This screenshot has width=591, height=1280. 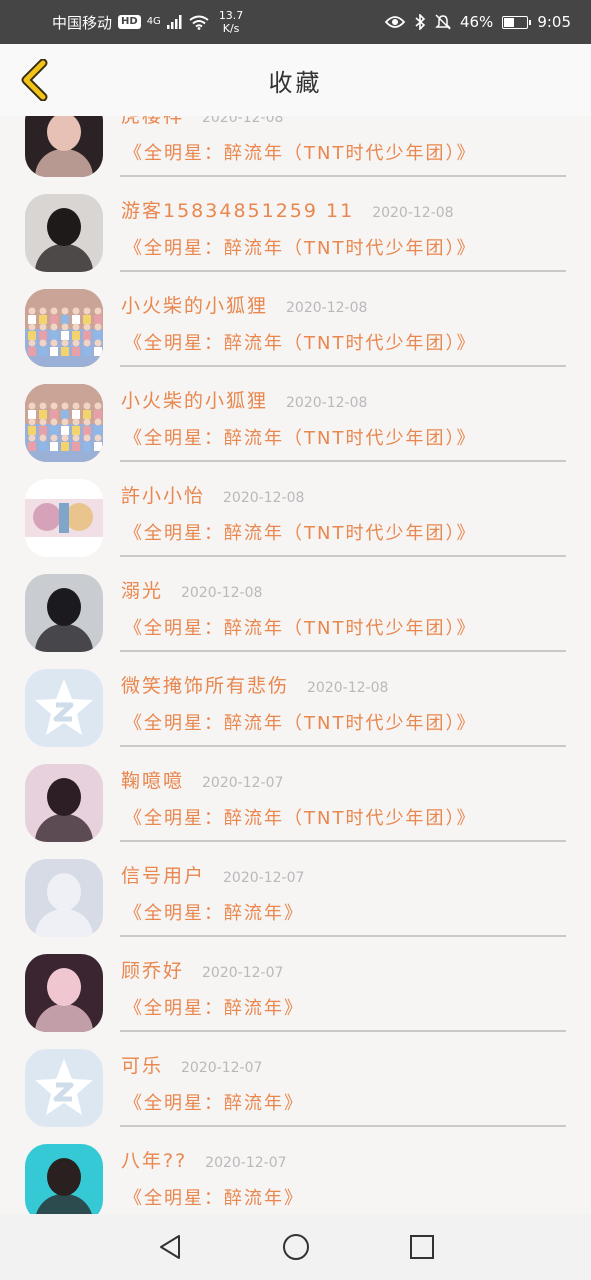 I want to click on status-left: 中国移动 HD 4G 13.7 K/s, so click(x=147, y=22).